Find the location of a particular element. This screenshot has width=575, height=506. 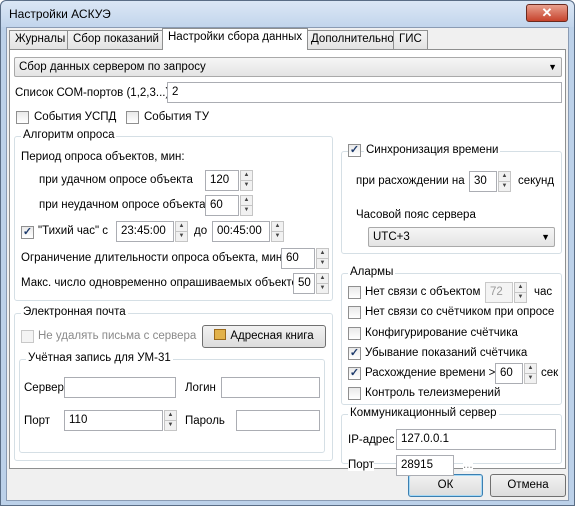

time-diff-alarm-spinner: ▲ ▼ is located at coordinates (530, 373).